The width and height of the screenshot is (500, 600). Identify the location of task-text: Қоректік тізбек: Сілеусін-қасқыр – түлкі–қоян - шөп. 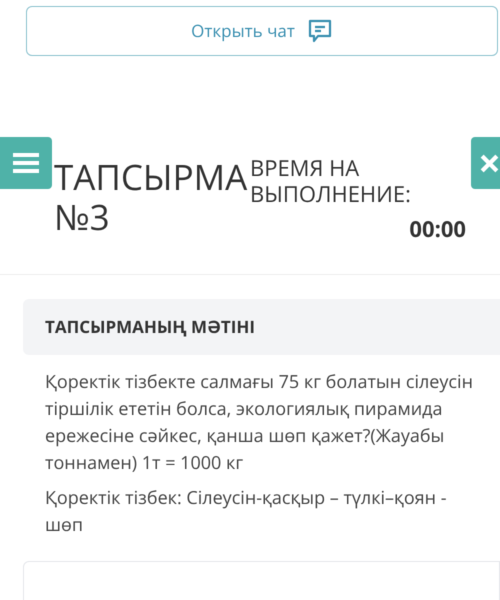
(246, 512).